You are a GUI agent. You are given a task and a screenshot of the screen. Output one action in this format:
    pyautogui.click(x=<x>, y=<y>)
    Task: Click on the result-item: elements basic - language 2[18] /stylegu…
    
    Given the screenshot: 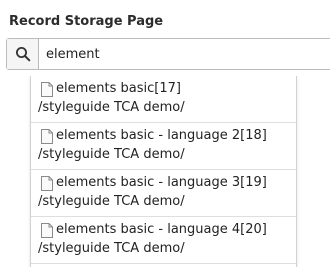 What is the action you would take?
    pyautogui.click(x=163, y=146)
    